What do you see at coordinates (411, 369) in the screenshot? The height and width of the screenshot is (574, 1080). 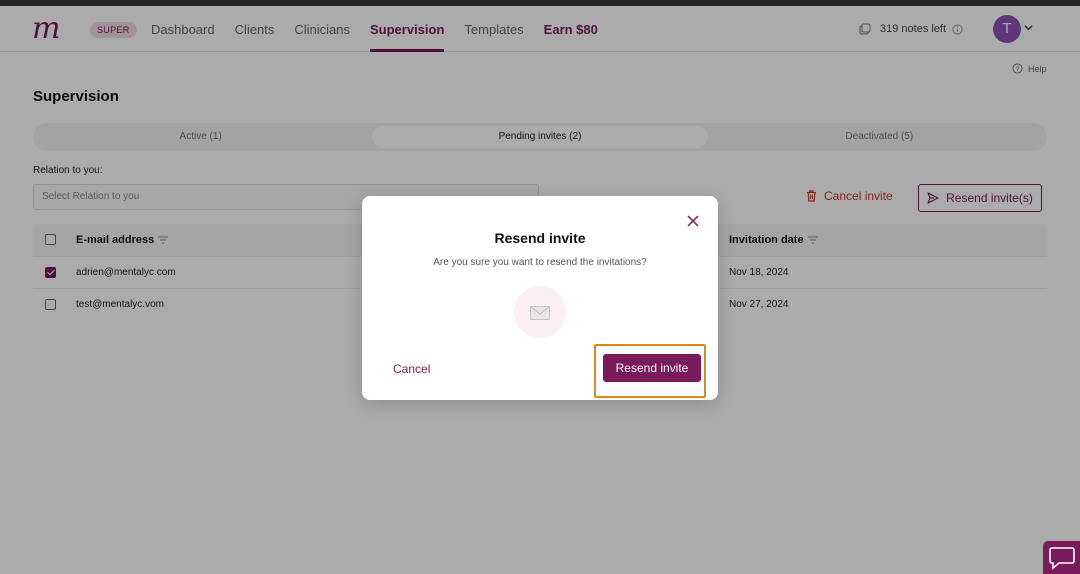 I see `dialog-cancel-button: Cancel` at bounding box center [411, 369].